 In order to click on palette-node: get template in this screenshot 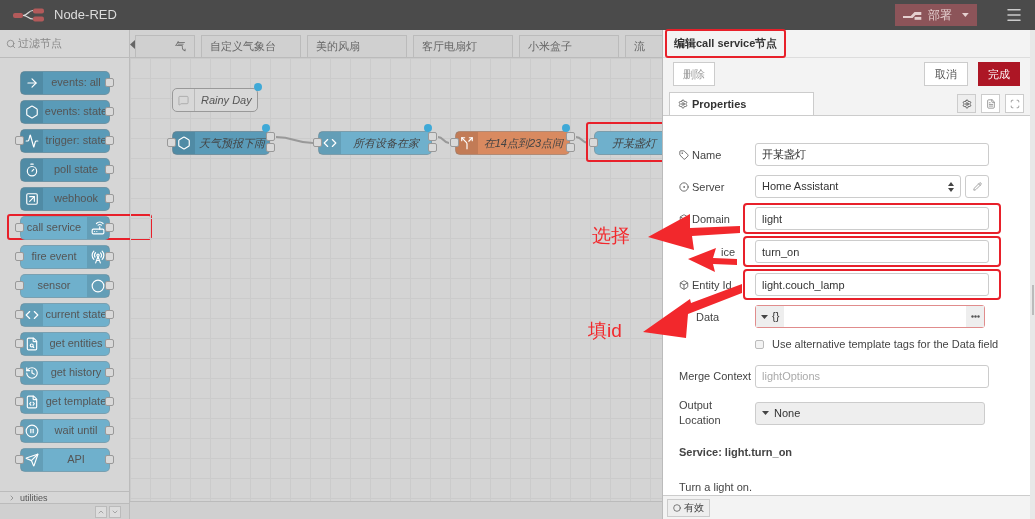, I will do `click(65, 401)`.